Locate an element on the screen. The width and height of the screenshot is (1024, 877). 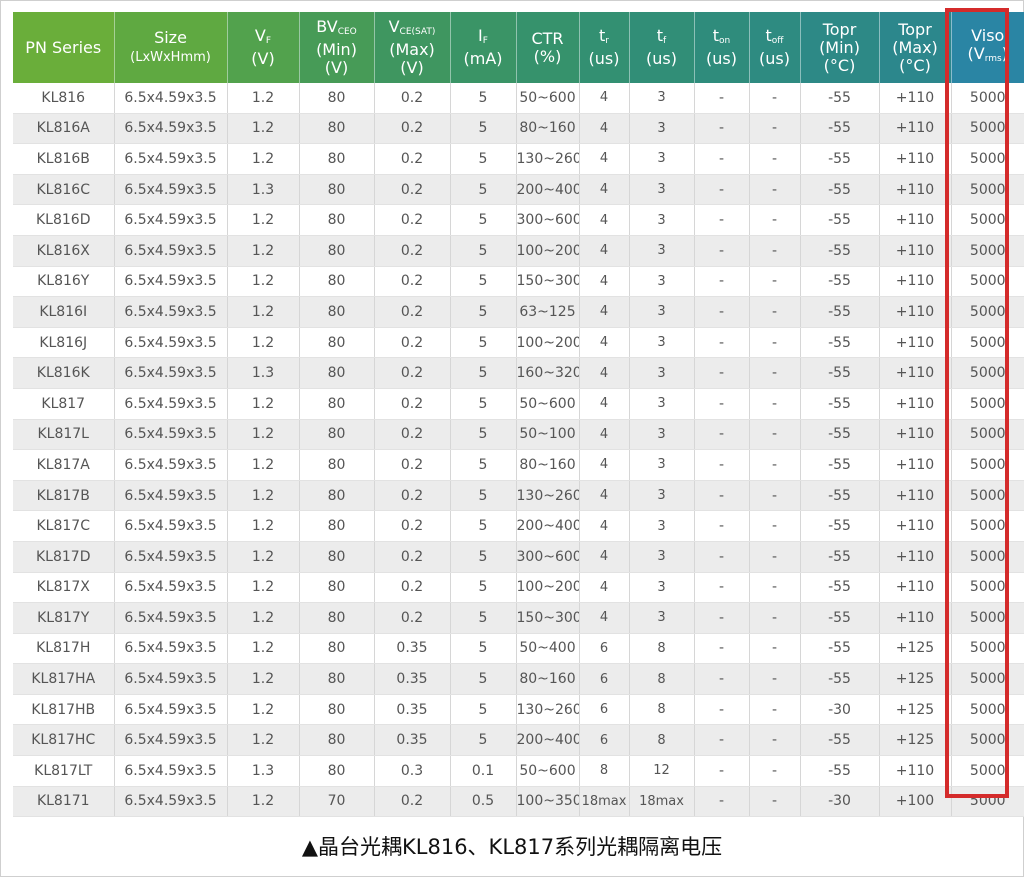
header-subscript: CE(SAT) is located at coordinates (417, 32).